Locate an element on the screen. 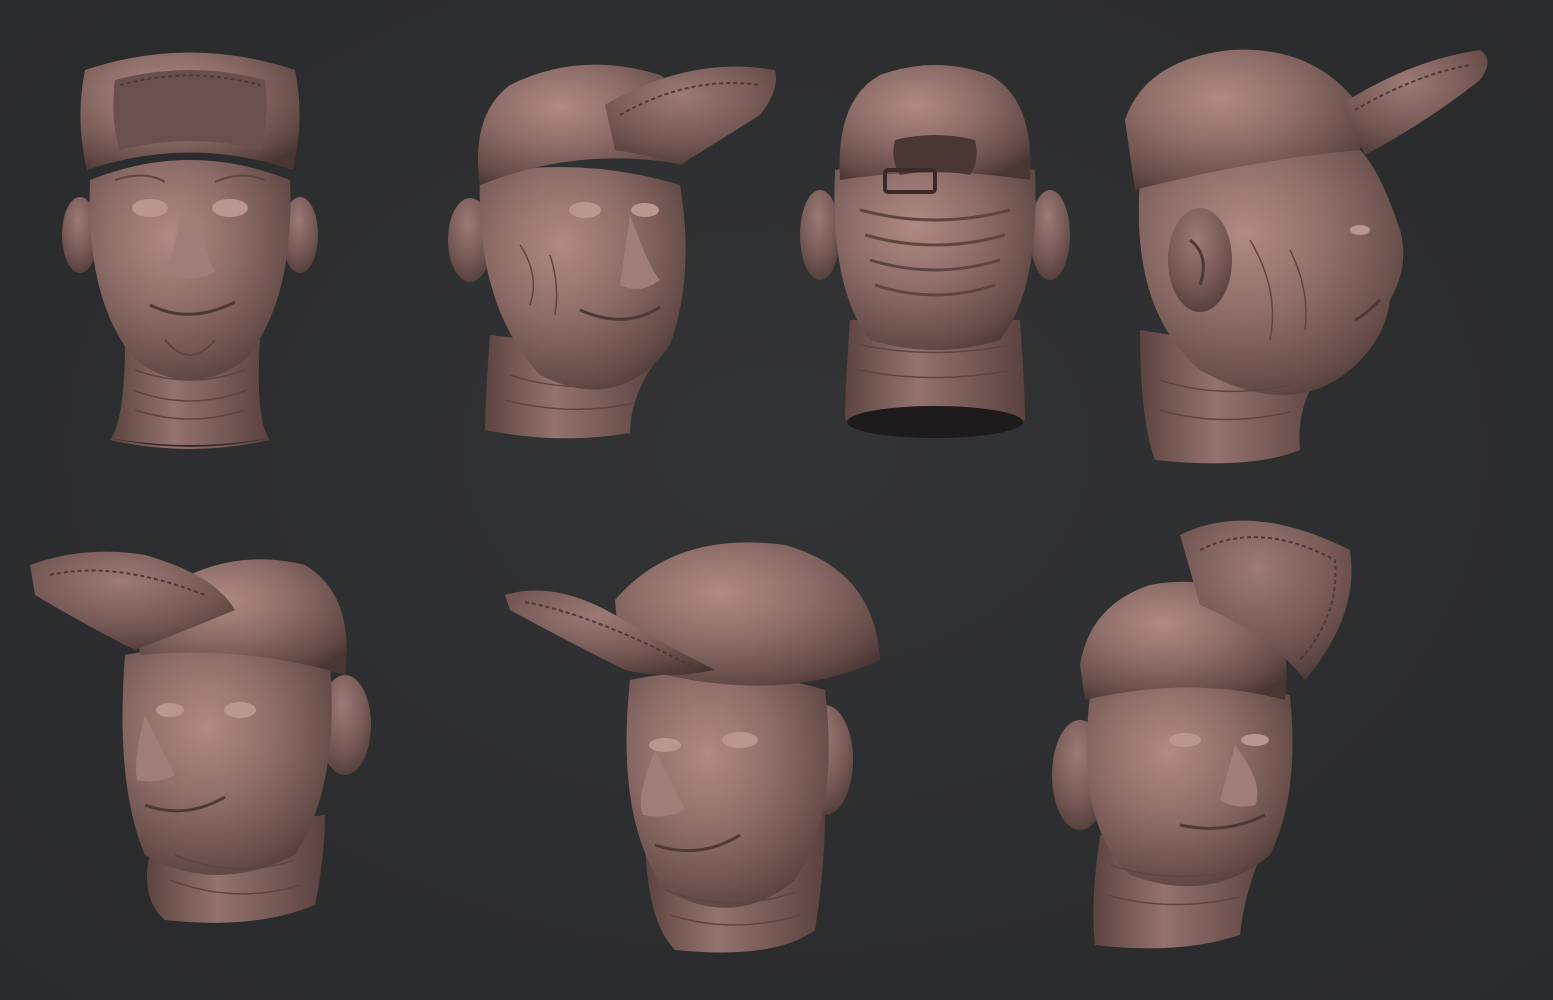 The height and width of the screenshot is (1000, 1553). back-view is located at coordinates (935, 255).